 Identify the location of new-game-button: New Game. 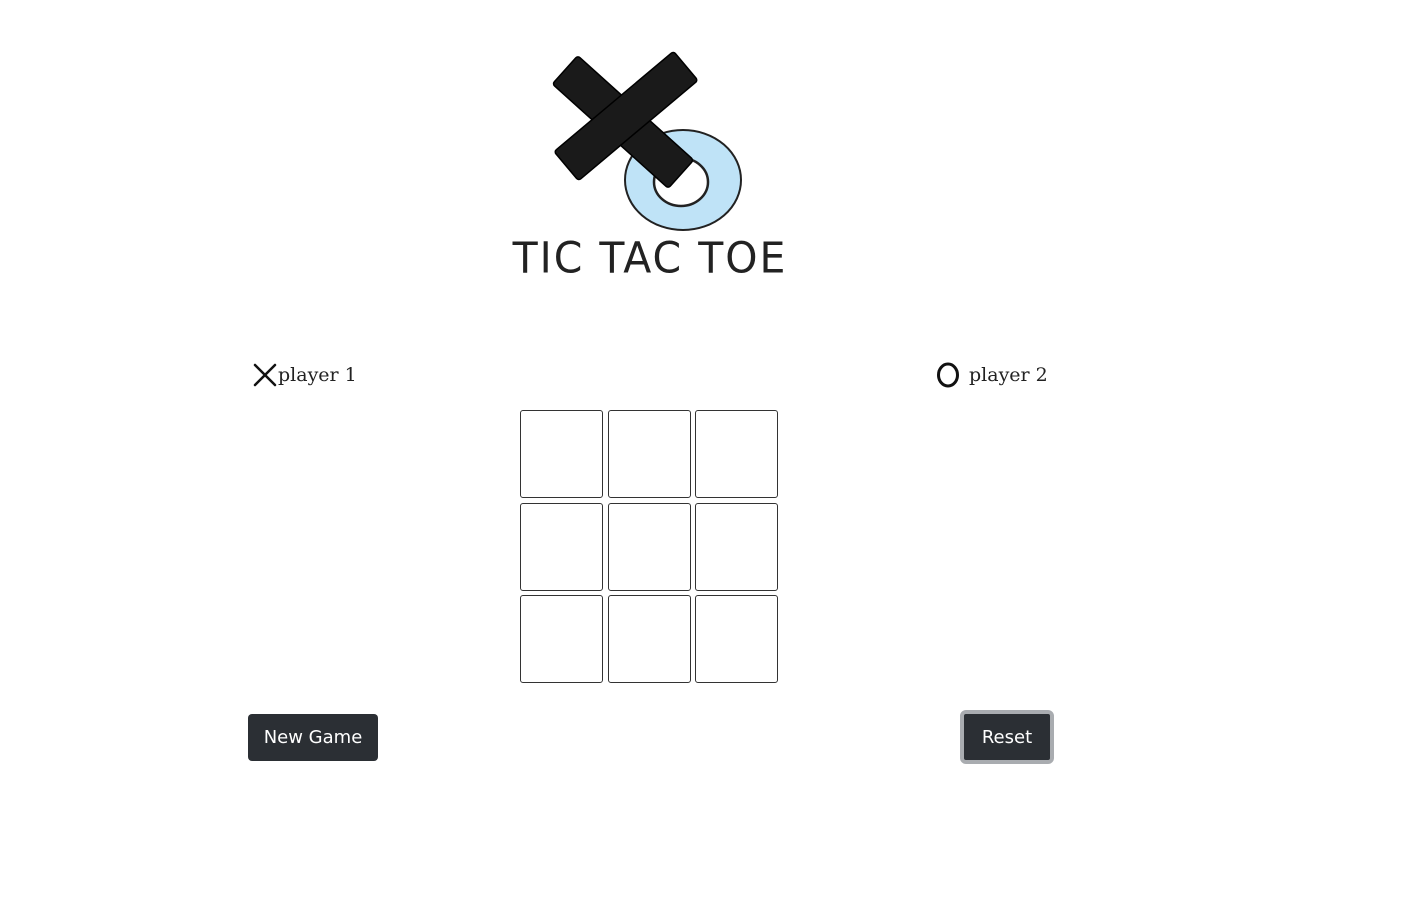
(313, 737).